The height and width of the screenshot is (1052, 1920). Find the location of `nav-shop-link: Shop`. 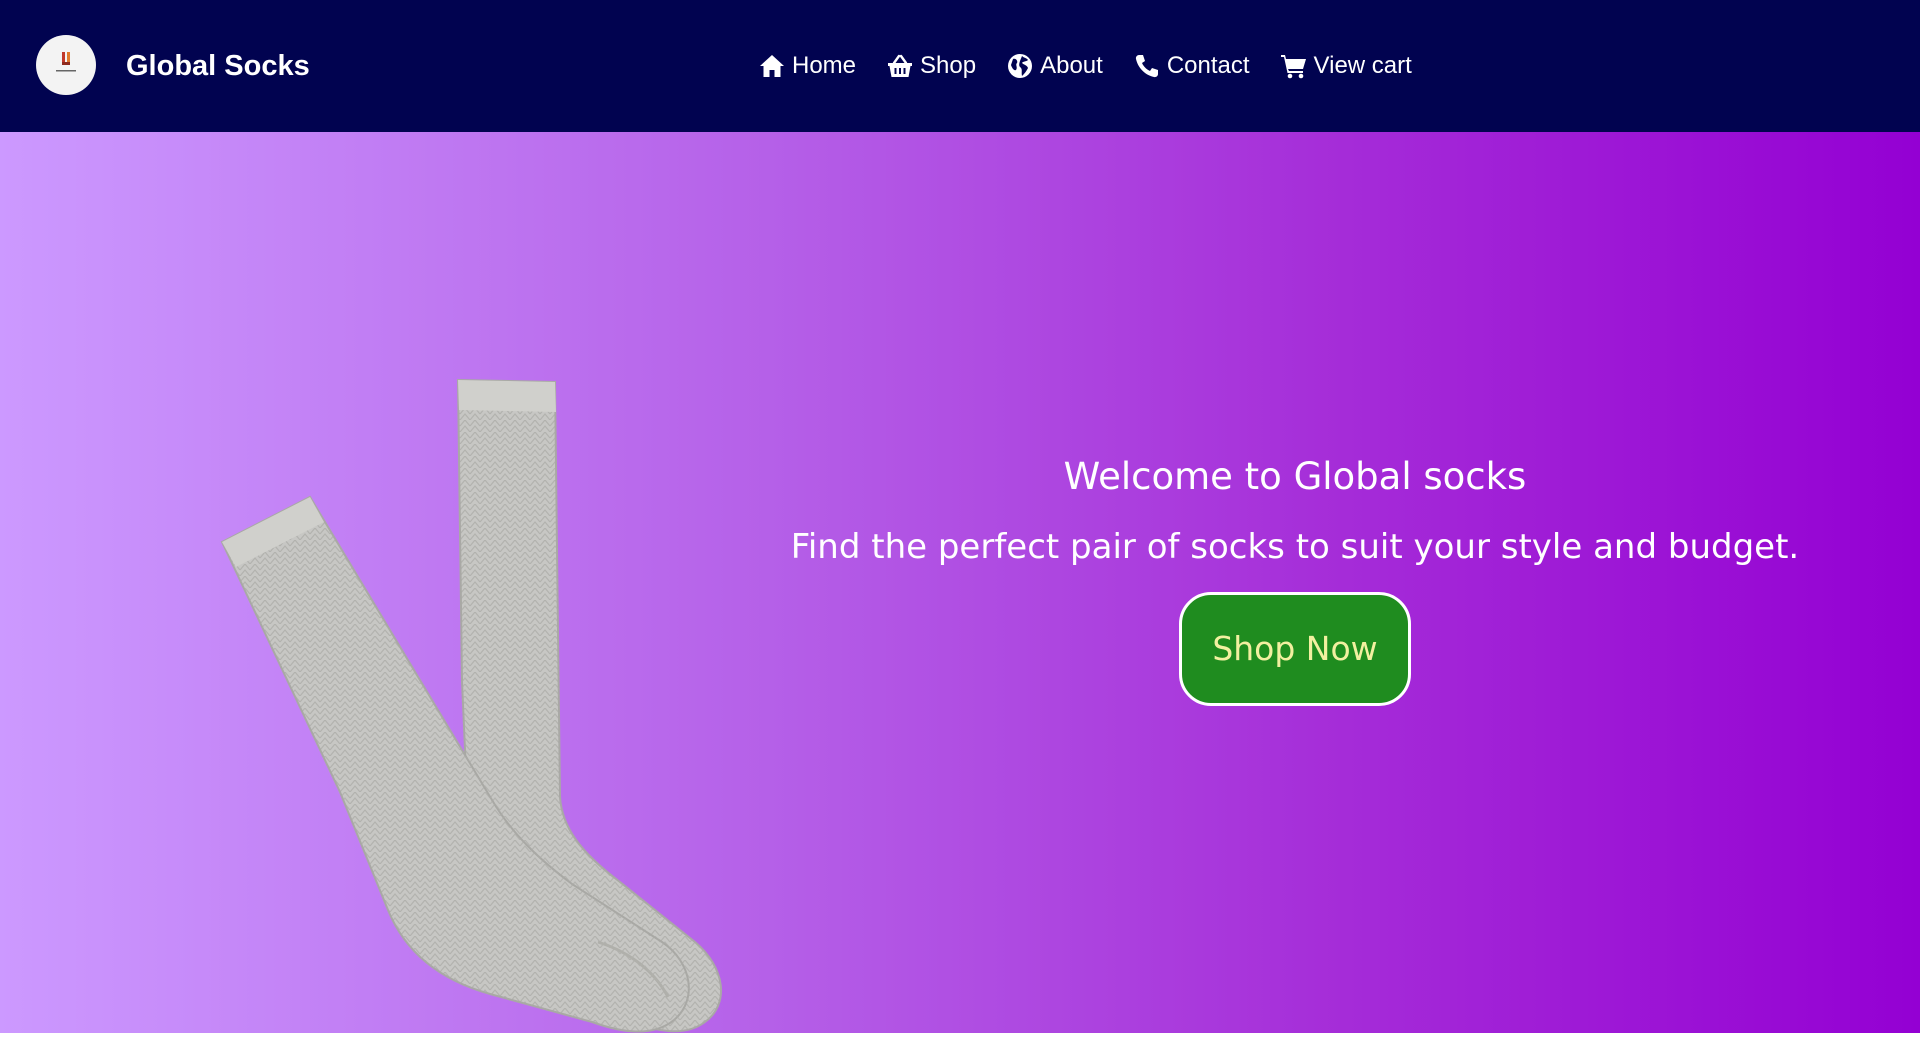

nav-shop-link: Shop is located at coordinates (931, 66).